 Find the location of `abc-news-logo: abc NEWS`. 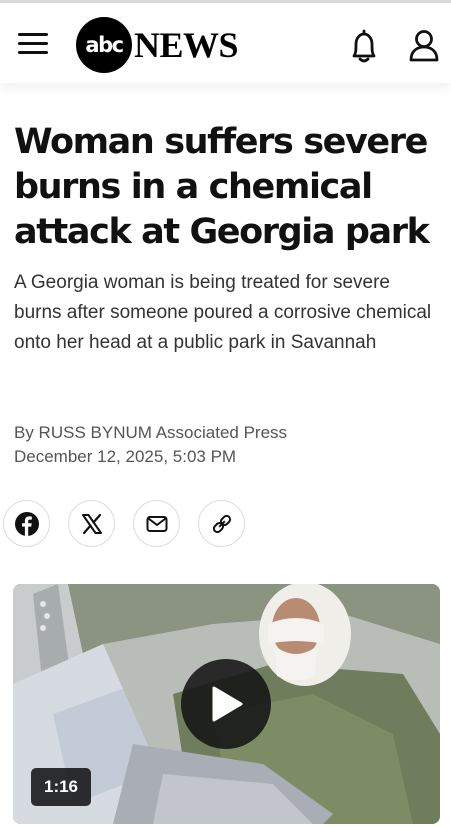

abc-news-logo: abc NEWS is located at coordinates (157, 45).